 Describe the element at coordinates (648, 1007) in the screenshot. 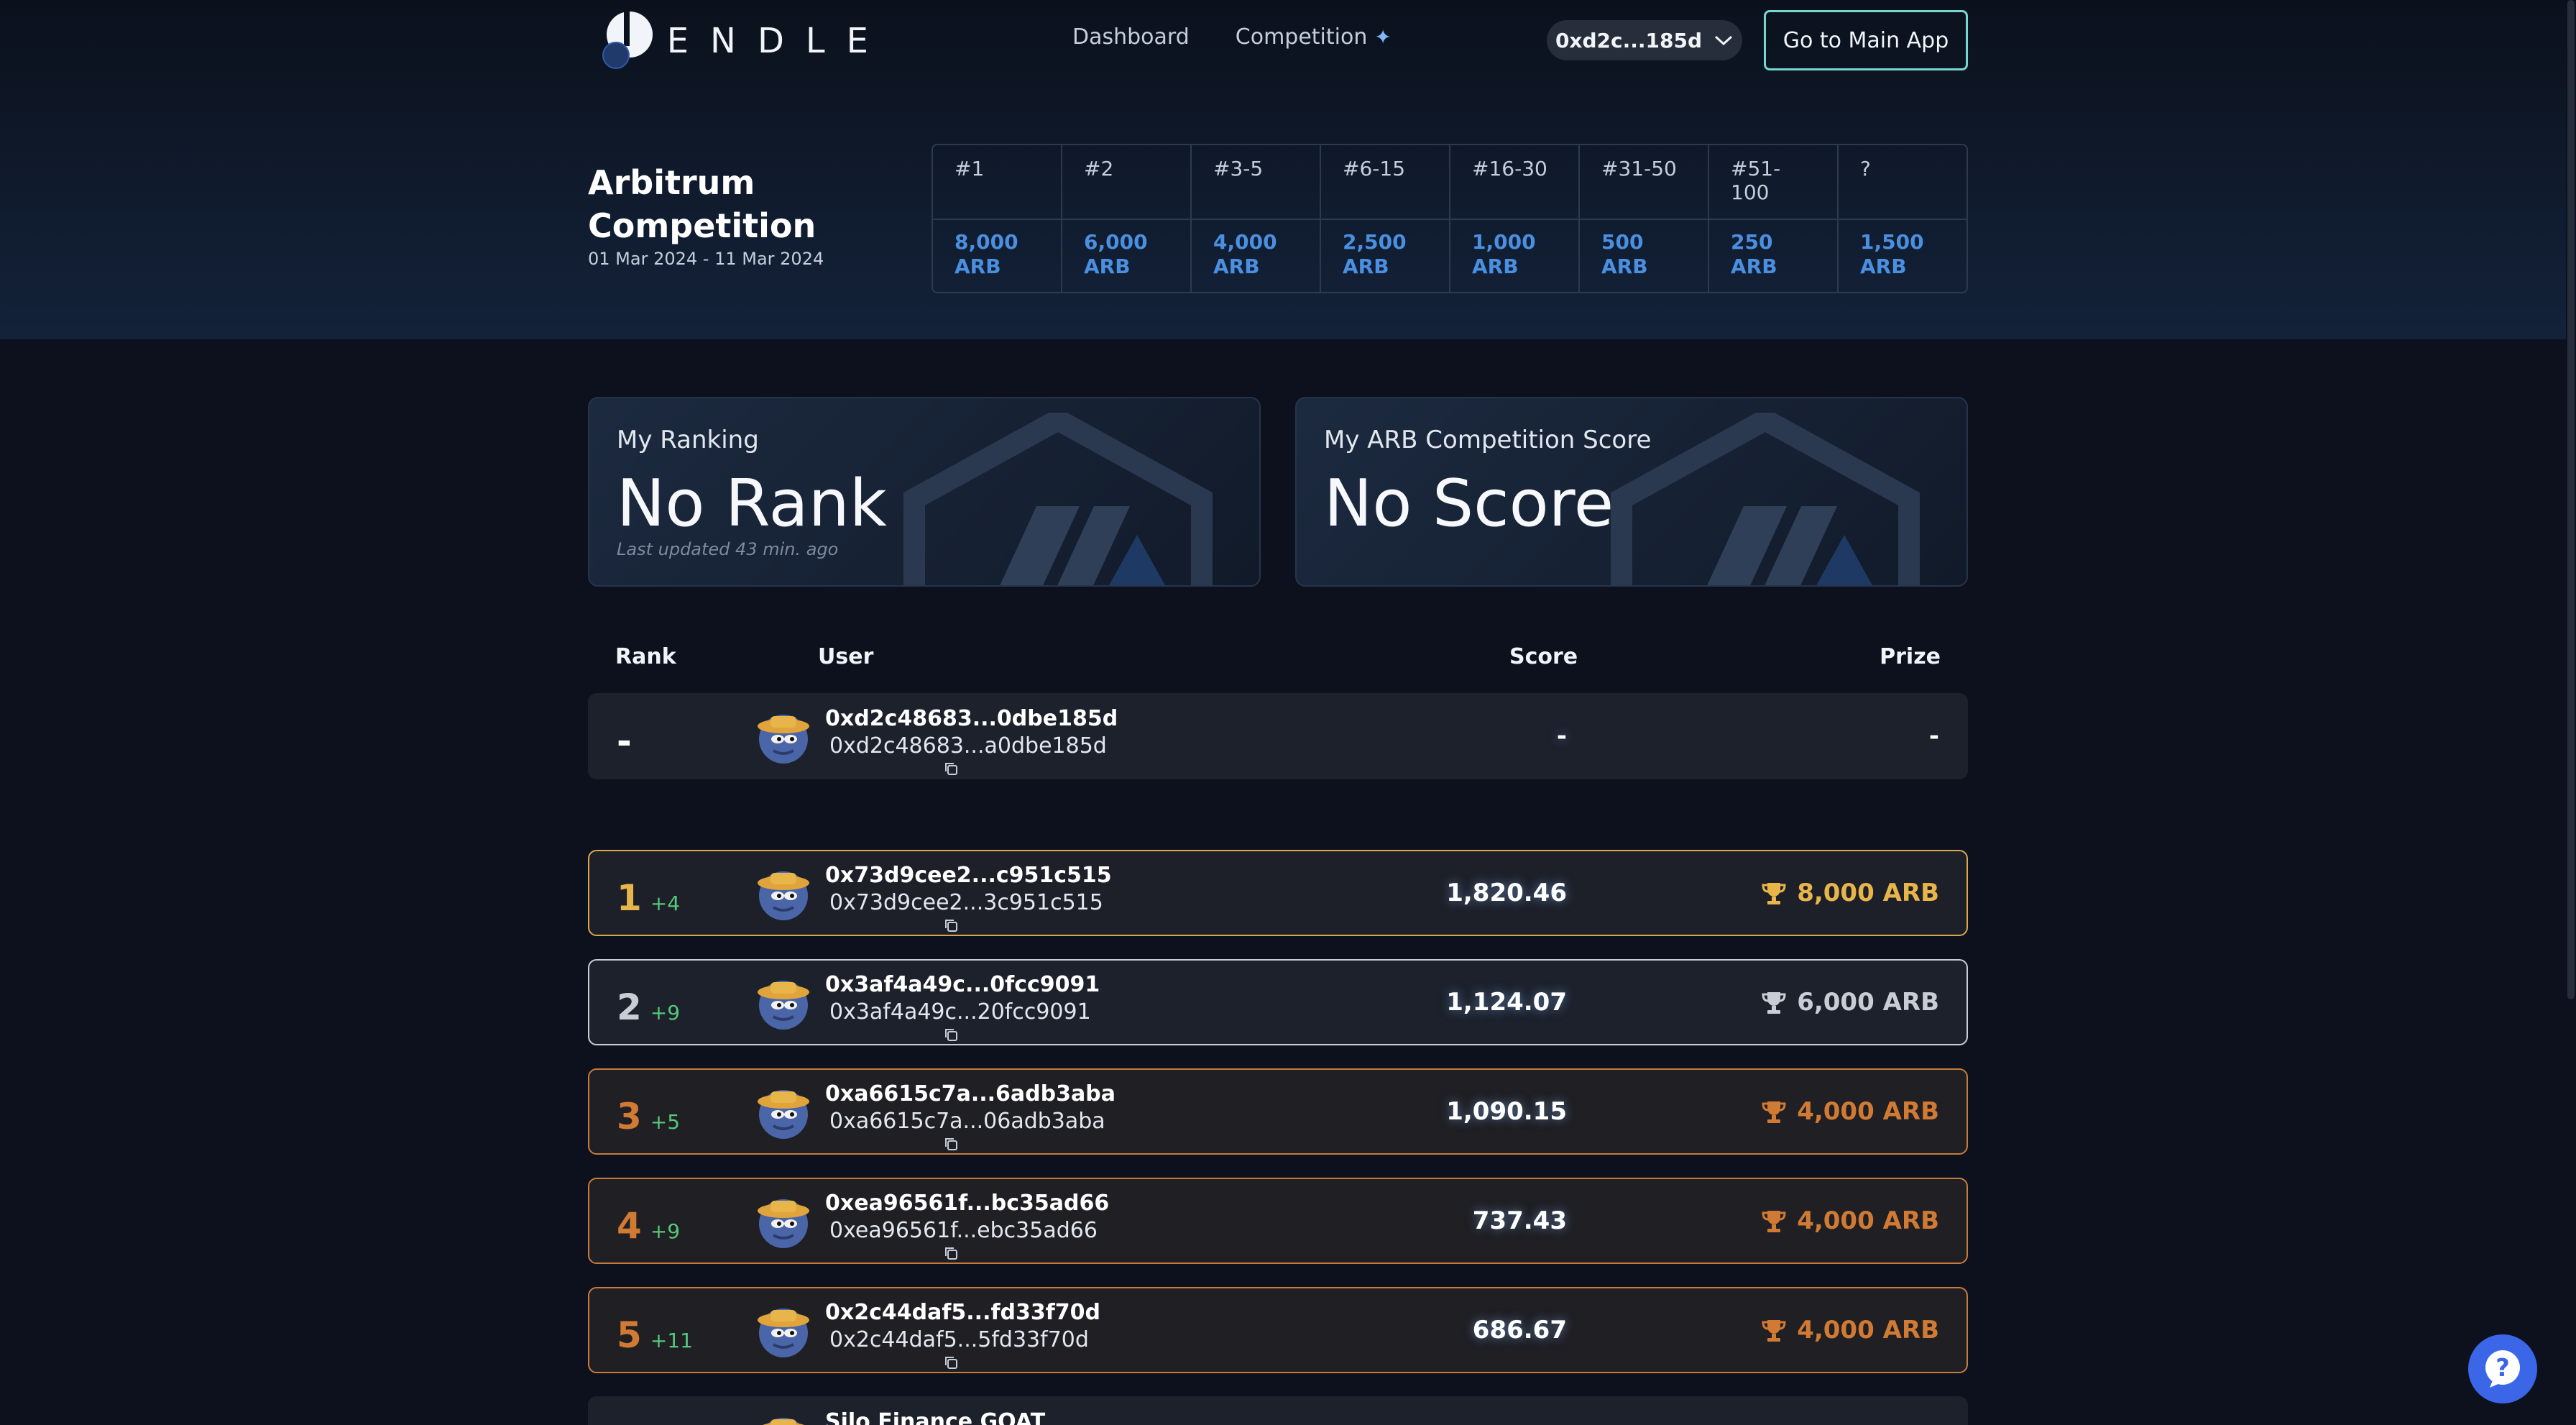

I see `row-rank: 2 +9` at that location.